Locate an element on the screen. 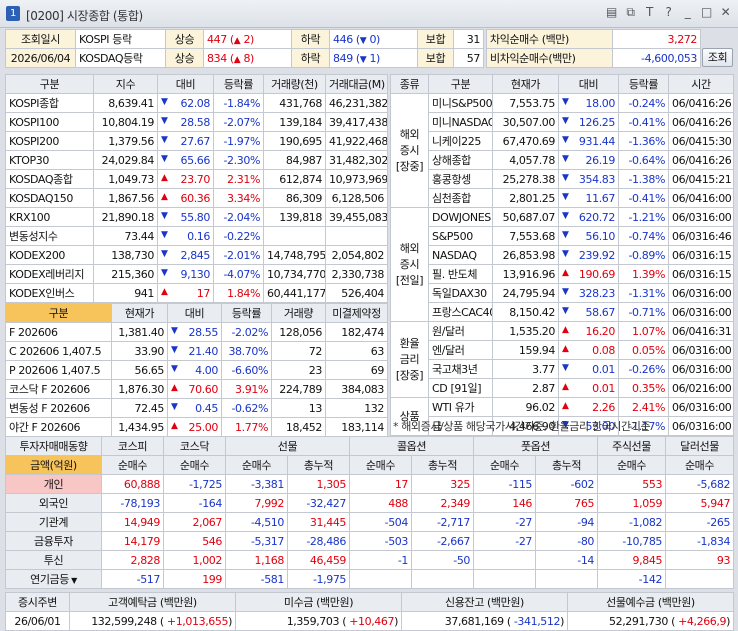  table-row: 필. 반도체 13,916.96 ▲ 190.69 1.39% 06/03 16:15 is located at coordinates (562, 274).